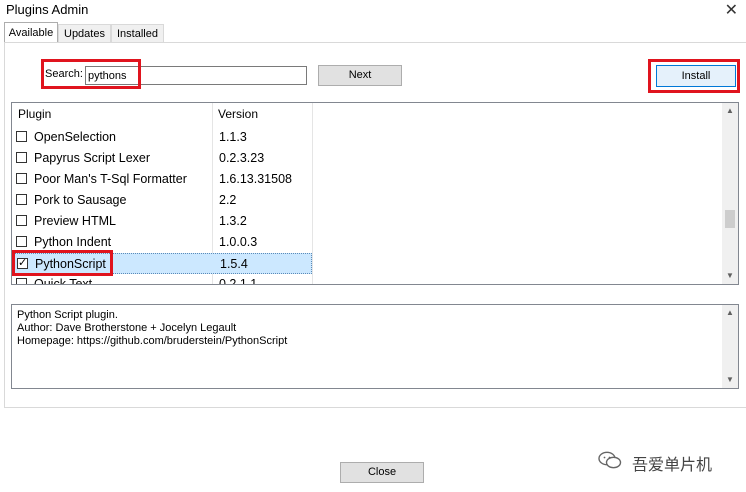 Image resolution: width=746 pixels, height=492 pixels. What do you see at coordinates (672, 465) in the screenshot?
I see `watermark-text: 吾爱单片机` at bounding box center [672, 465].